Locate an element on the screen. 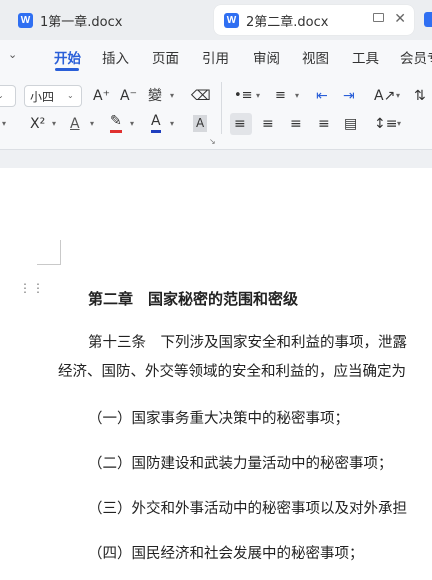  distributed-align-icon: ▤ is located at coordinates (350, 124).